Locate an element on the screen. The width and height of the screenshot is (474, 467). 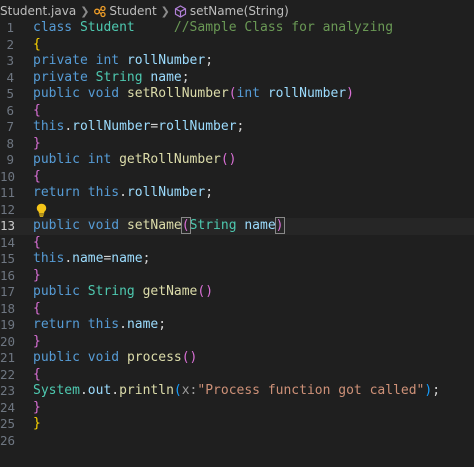
line-number: 23 is located at coordinates (8, 390).